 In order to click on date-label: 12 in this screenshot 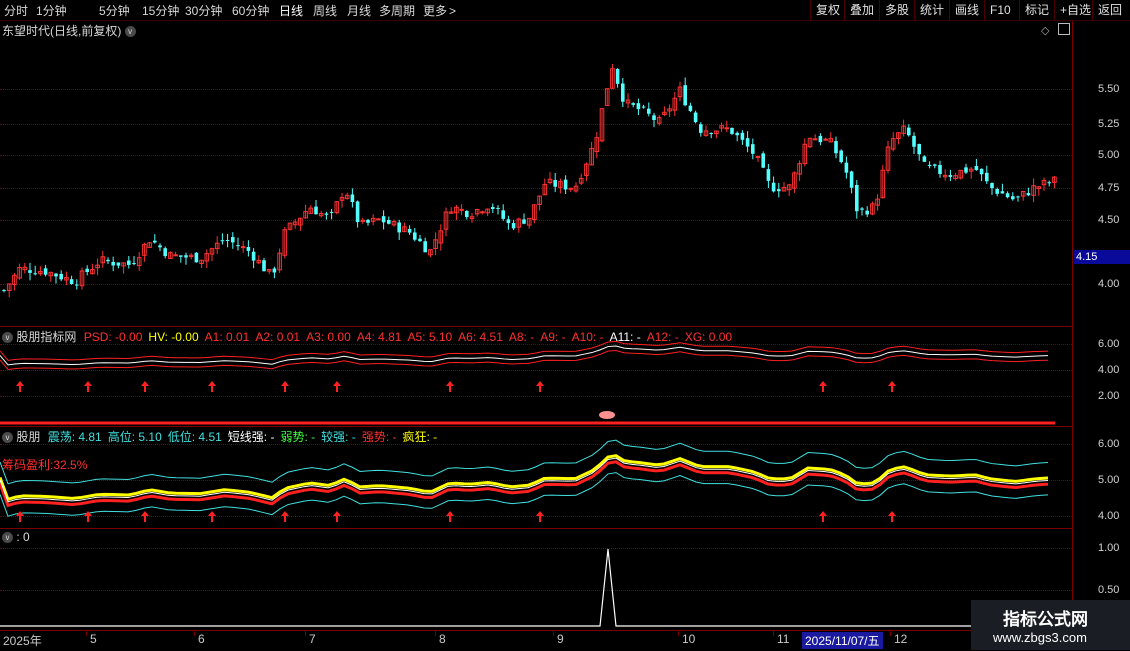, I will do `click(901, 639)`.